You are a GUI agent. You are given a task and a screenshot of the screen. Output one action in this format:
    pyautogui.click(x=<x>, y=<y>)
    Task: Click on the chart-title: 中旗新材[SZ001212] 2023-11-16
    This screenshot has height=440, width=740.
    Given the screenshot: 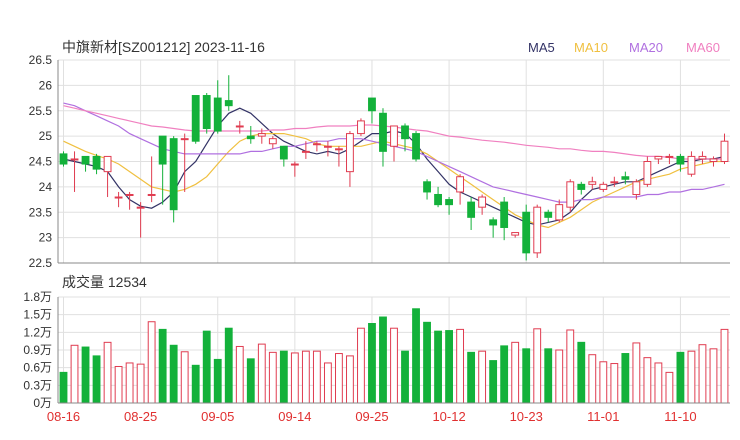 What is the action you would take?
    pyautogui.click(x=163, y=47)
    